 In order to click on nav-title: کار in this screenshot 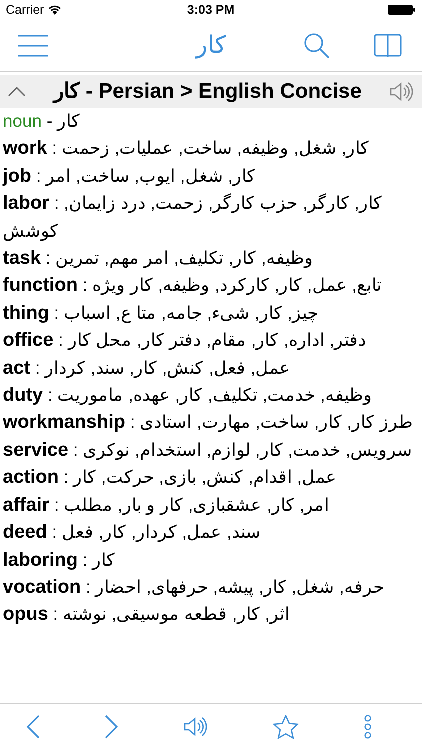, I will do `click(211, 45)`.